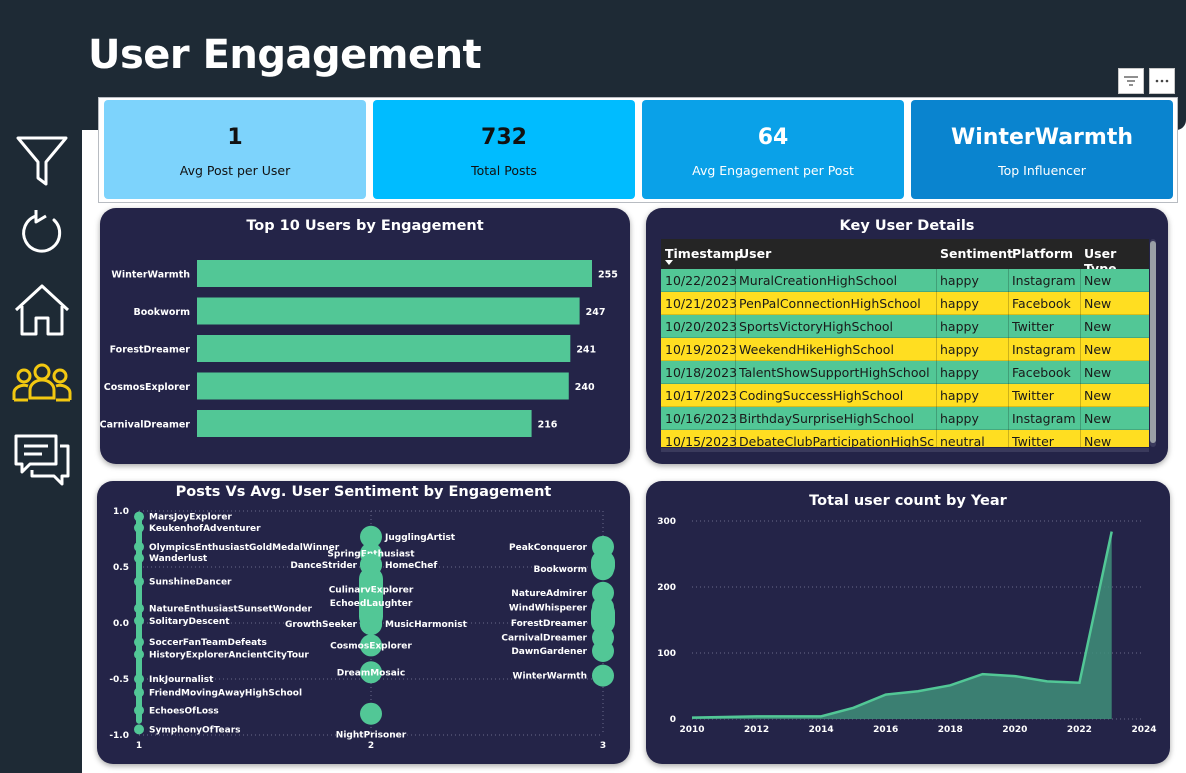  What do you see at coordinates (701, 395) in the screenshot?
I see `table-cell: 10/17/2023` at bounding box center [701, 395].